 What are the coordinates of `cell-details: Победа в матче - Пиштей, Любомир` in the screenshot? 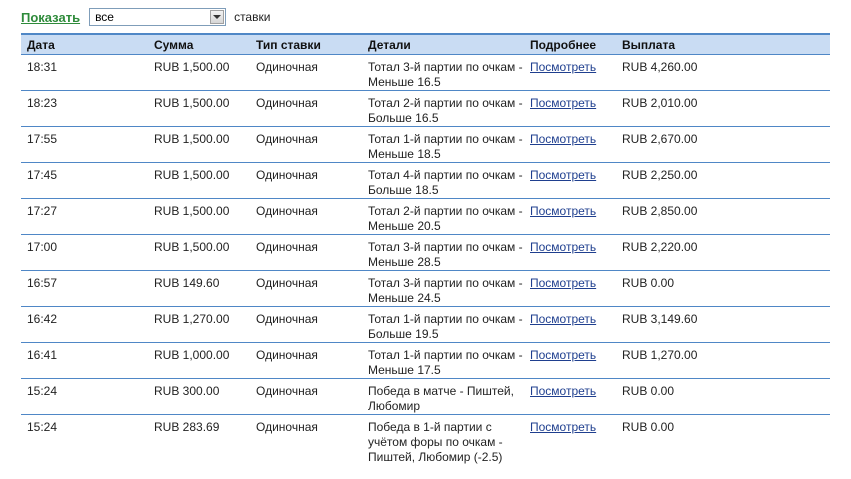 It's located at (443, 396).